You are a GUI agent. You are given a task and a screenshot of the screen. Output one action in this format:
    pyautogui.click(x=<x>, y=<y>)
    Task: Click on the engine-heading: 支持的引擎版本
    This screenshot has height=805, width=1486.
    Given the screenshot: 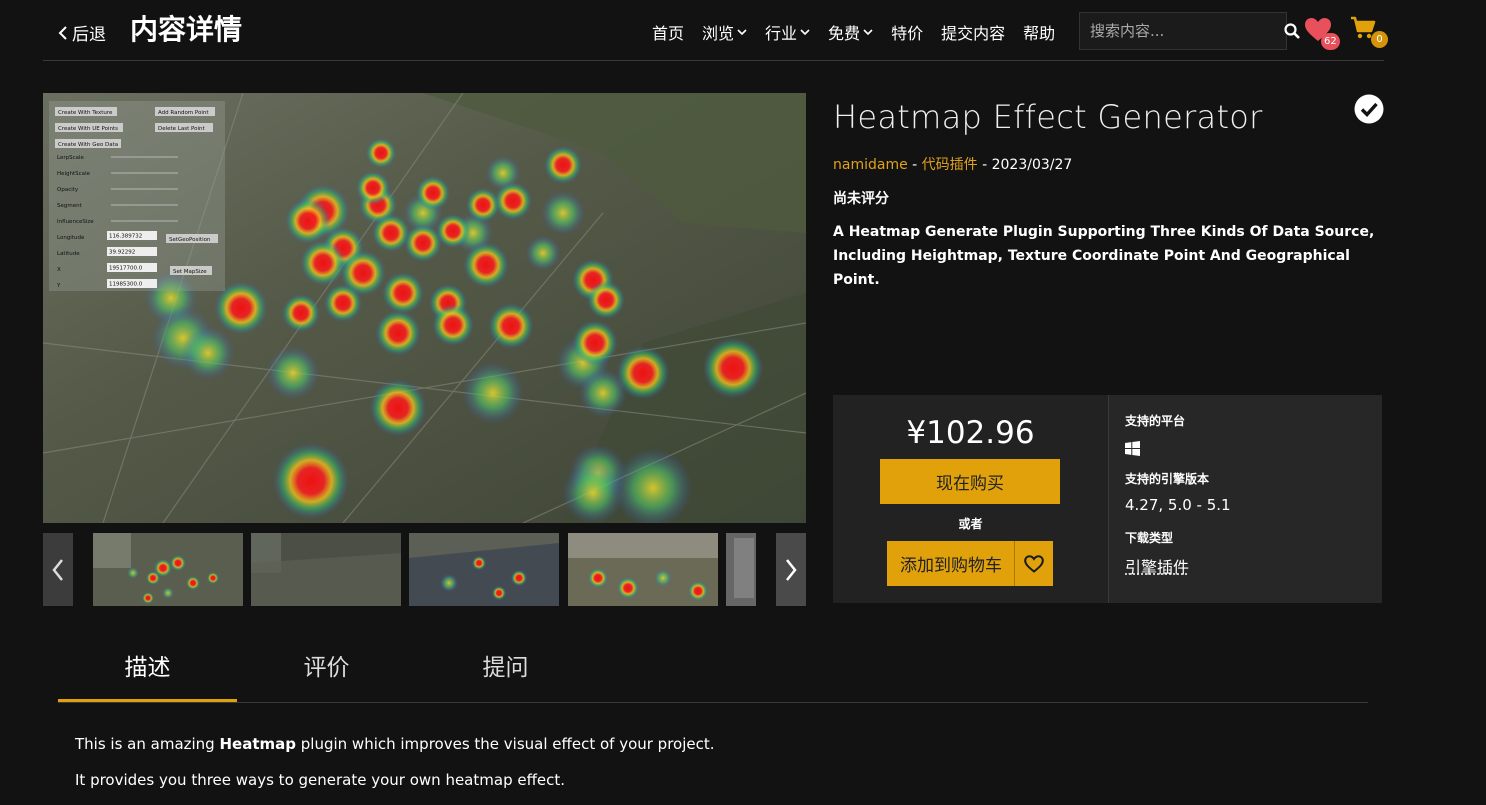 What is the action you would take?
    pyautogui.click(x=1167, y=478)
    